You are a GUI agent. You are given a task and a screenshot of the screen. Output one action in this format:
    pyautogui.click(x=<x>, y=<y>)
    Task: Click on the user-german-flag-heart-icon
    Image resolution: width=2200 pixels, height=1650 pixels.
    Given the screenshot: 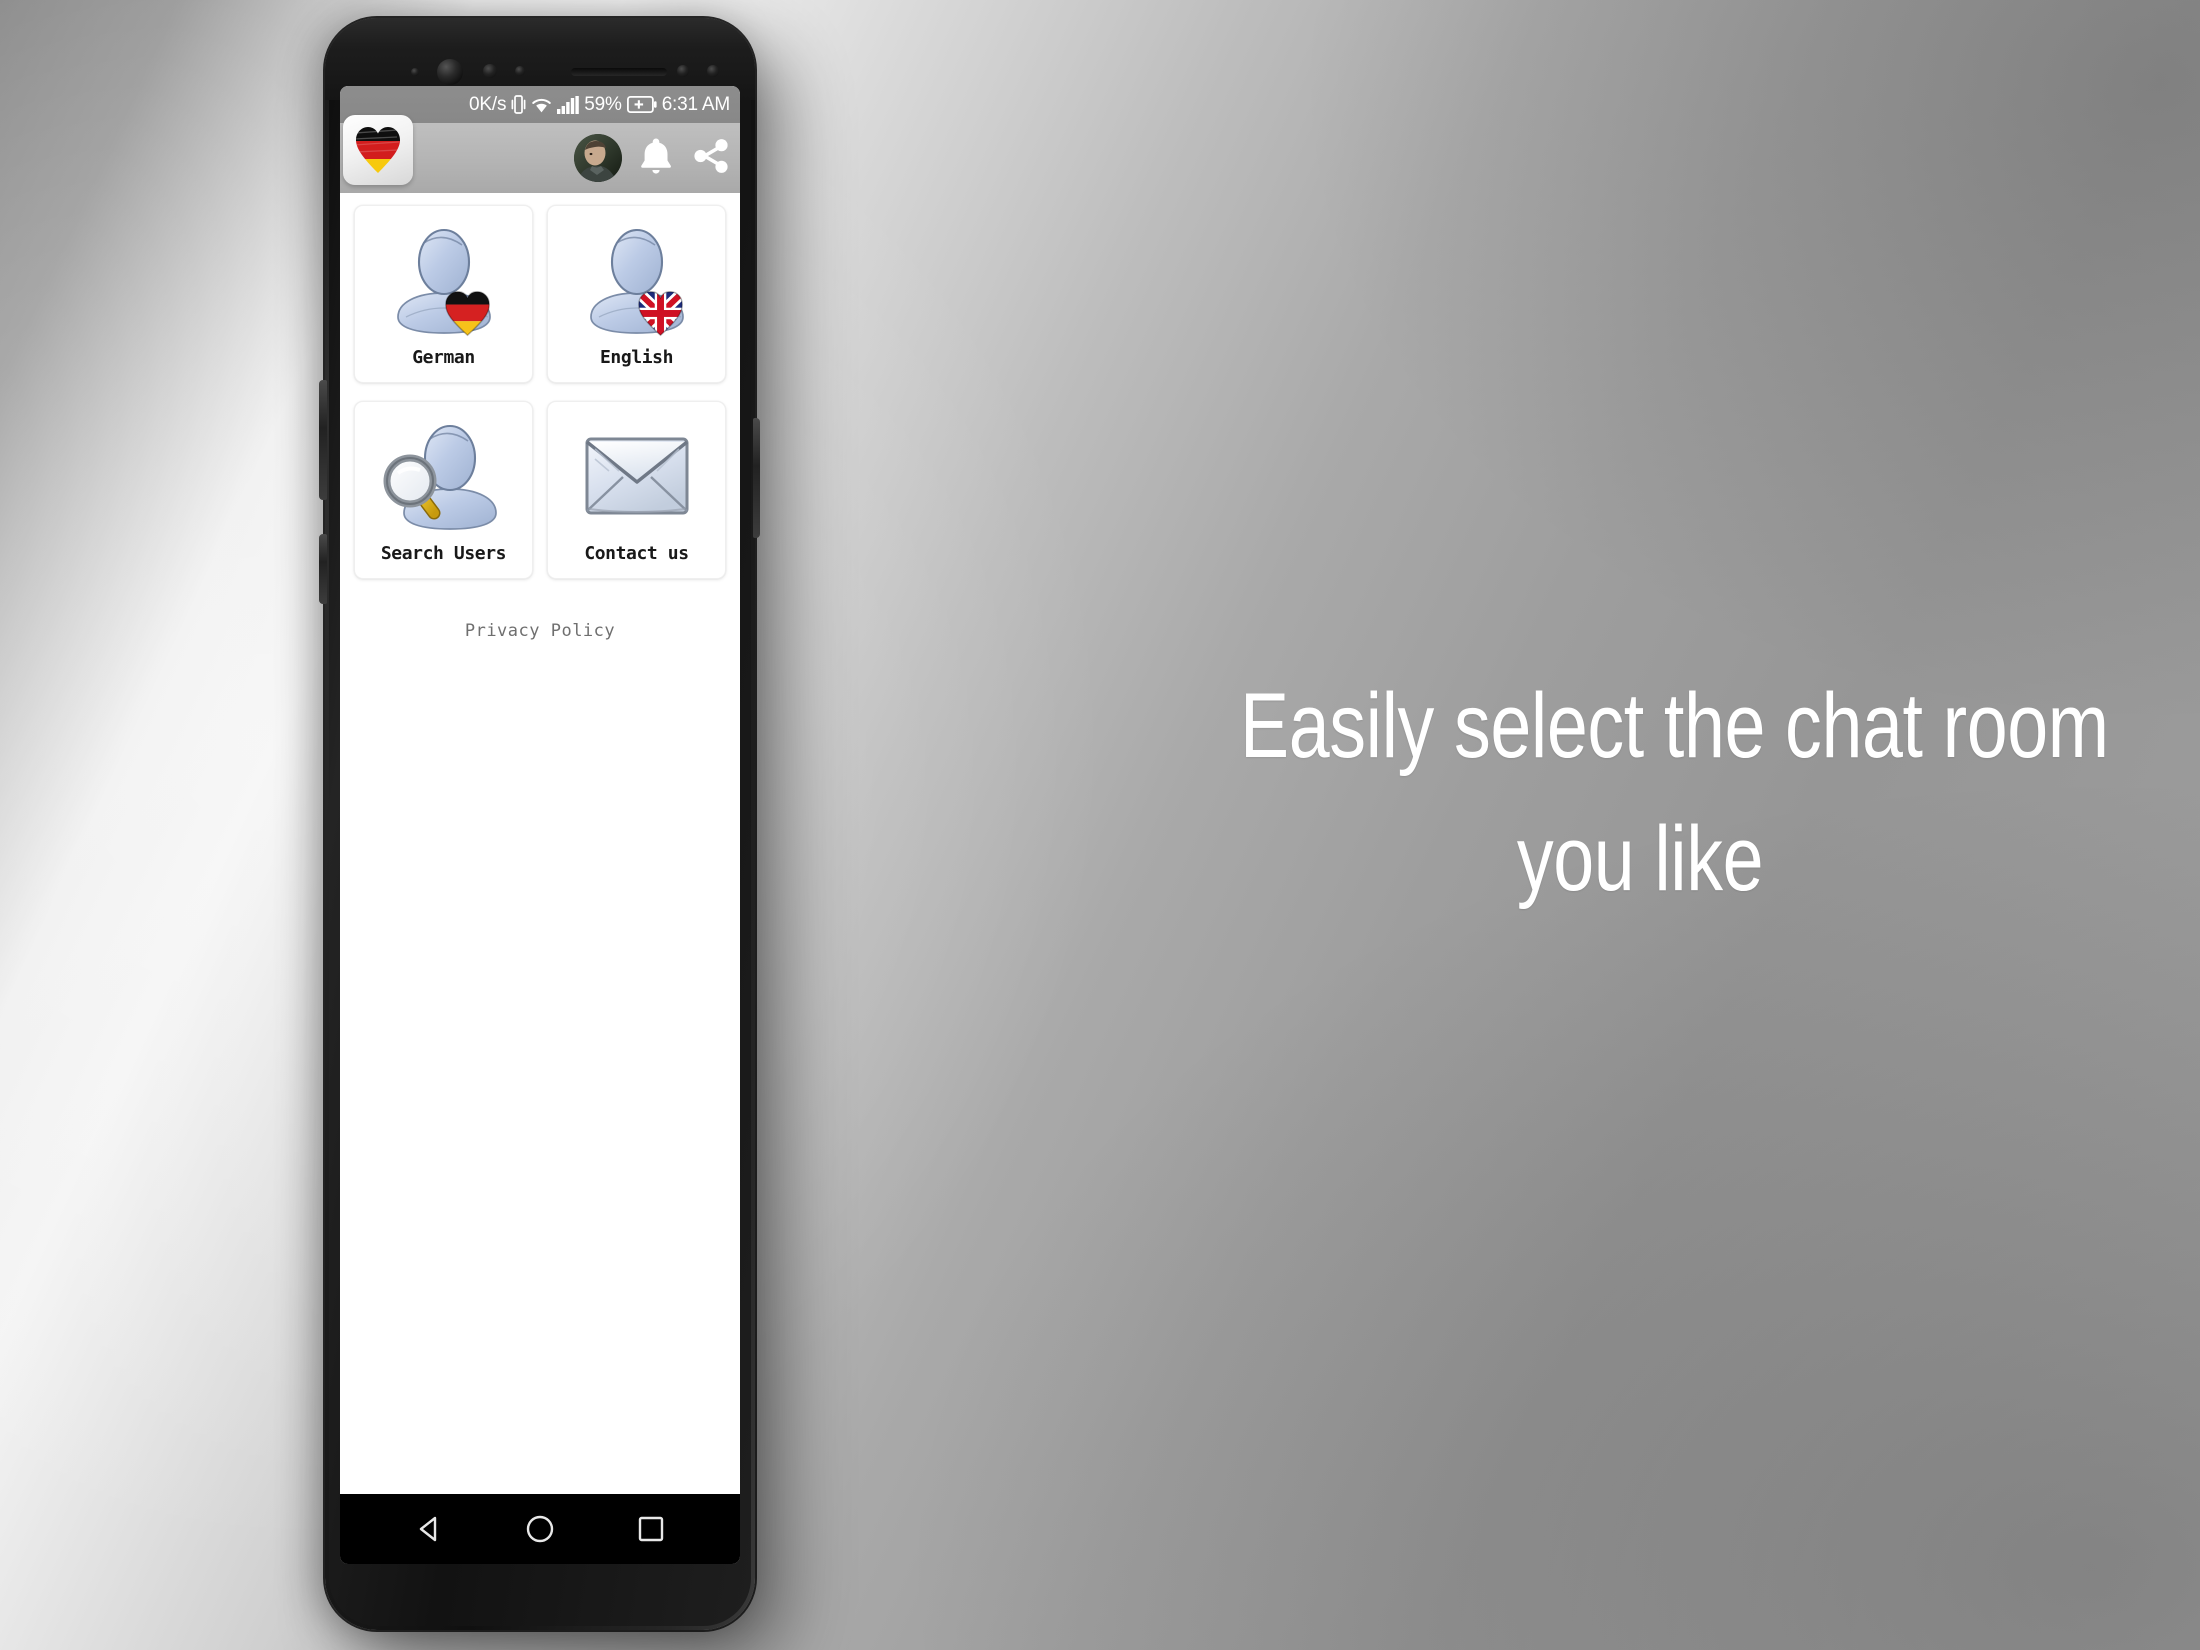 What is the action you would take?
    pyautogui.click(x=443, y=282)
    